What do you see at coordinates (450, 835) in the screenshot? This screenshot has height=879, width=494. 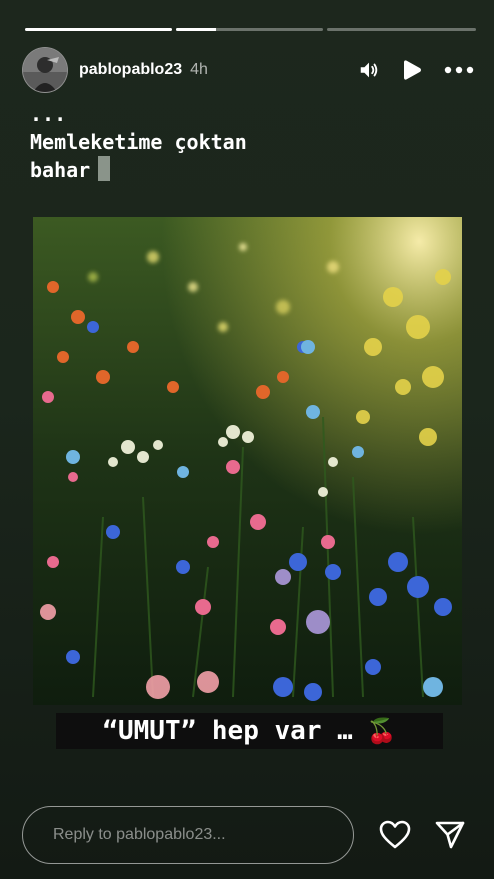 I see `send-icon` at bounding box center [450, 835].